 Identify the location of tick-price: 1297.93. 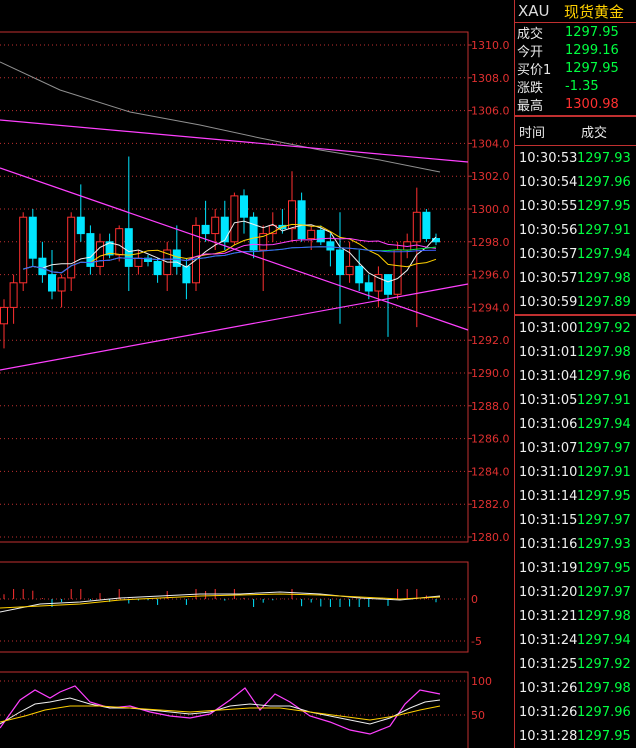
(604, 158).